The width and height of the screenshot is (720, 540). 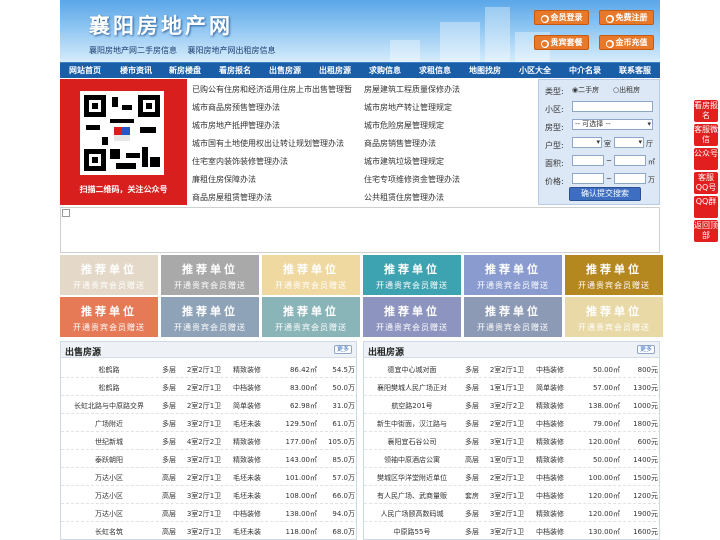 I want to click on policy-link: 商品房屋租赁管理办法, so click(x=232, y=197).